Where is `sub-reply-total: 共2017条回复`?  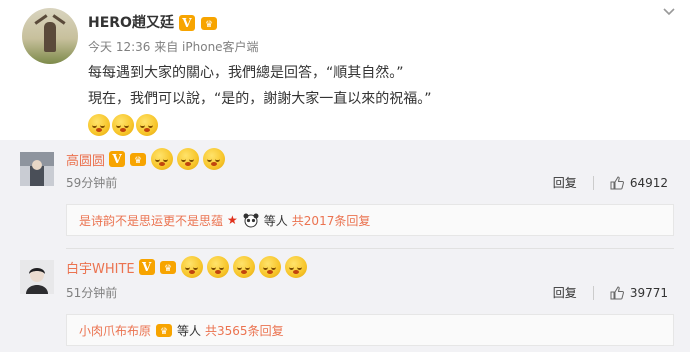
sub-reply-total: 共2017条回复 is located at coordinates (331, 220).